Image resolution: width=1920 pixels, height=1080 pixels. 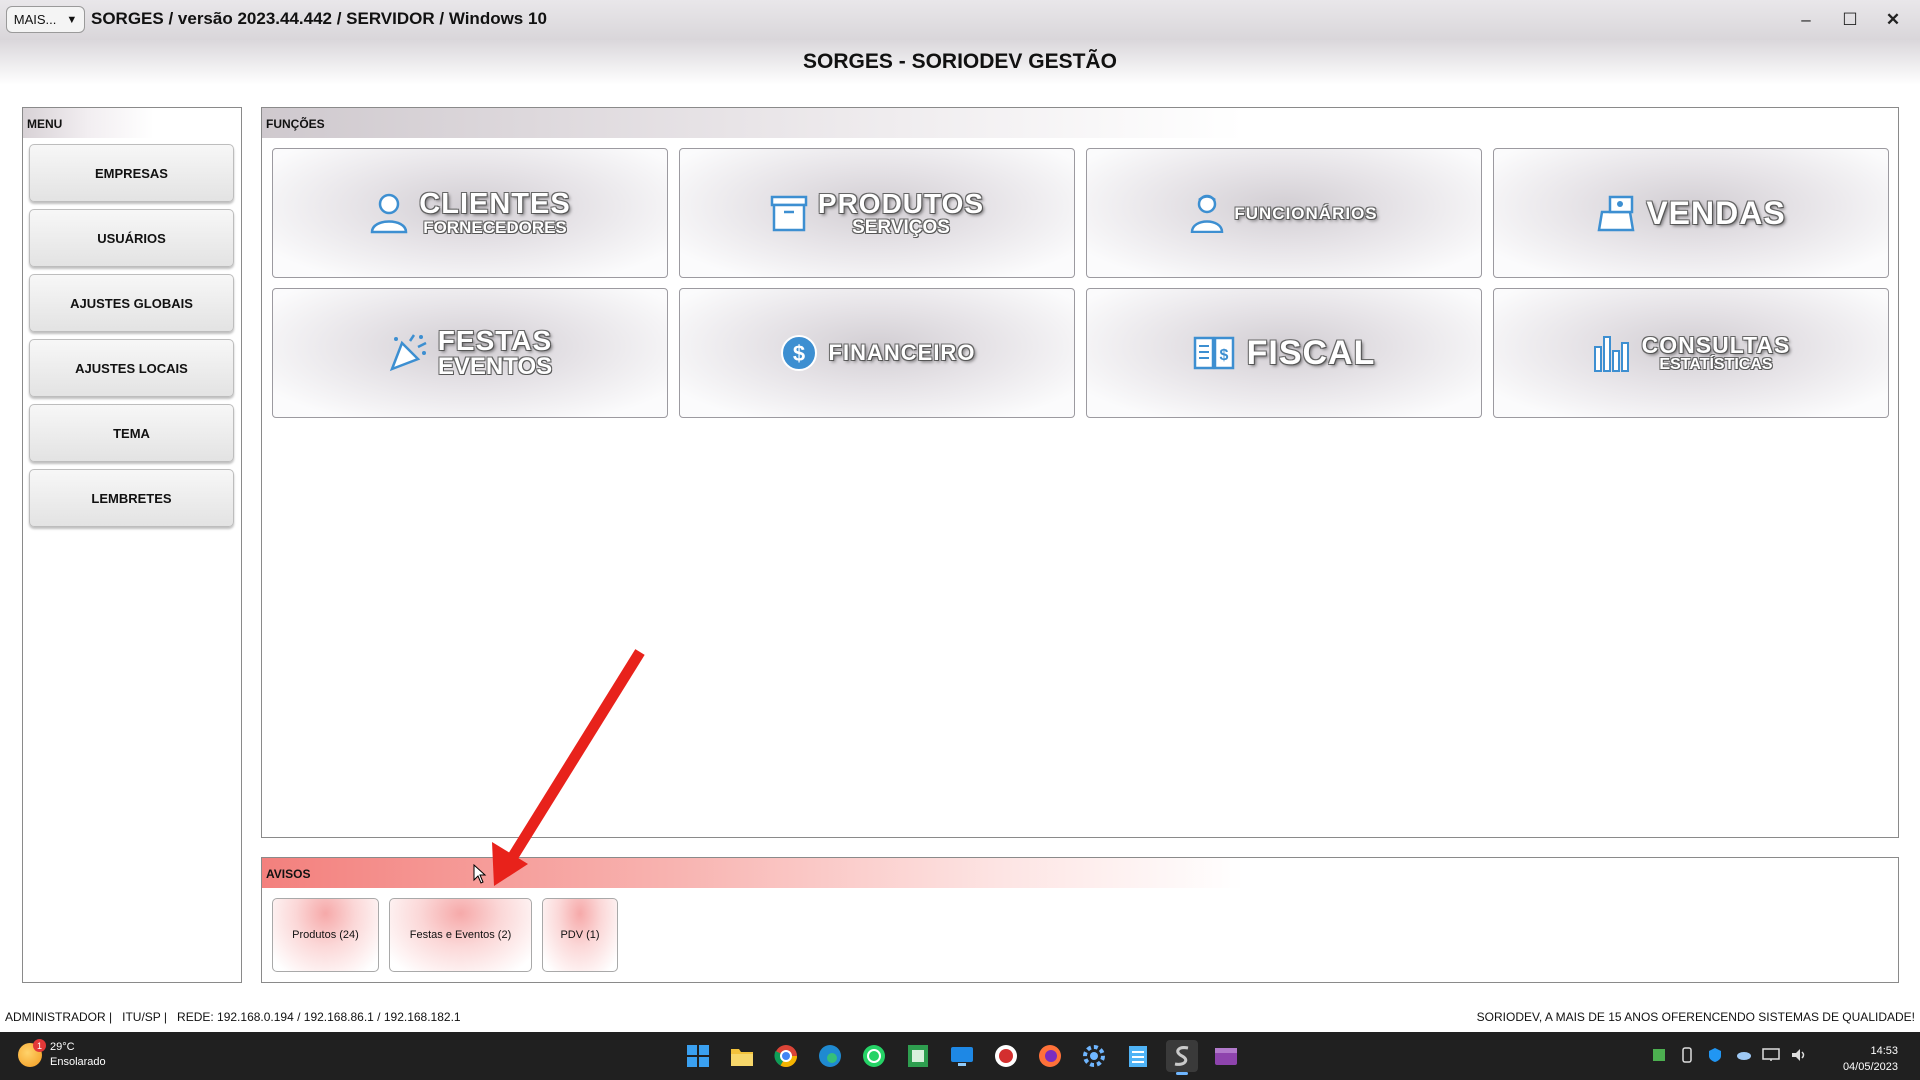 I want to click on windows-taskbar: 1 29°C Ensolarado 14:53 04/05/2023, so click(x=960, y=1056).